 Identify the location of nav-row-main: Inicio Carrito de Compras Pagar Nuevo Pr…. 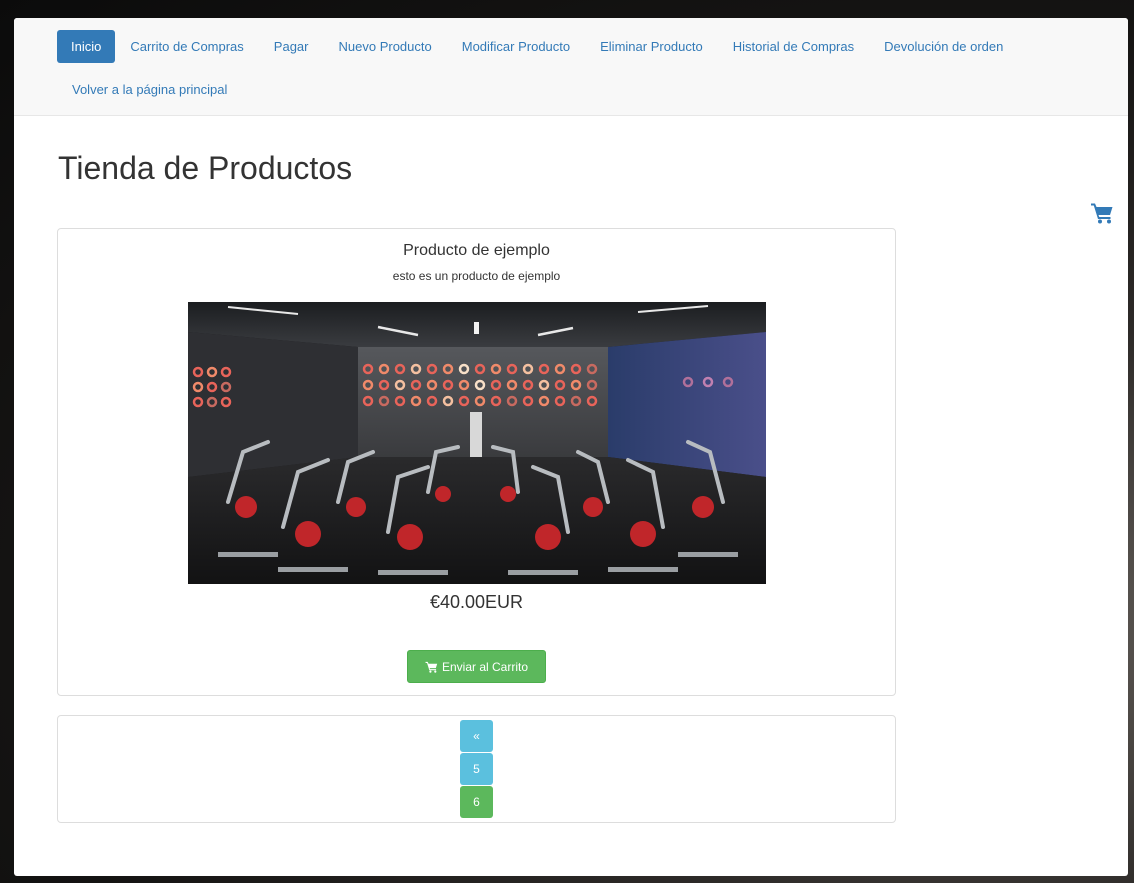
(592, 46).